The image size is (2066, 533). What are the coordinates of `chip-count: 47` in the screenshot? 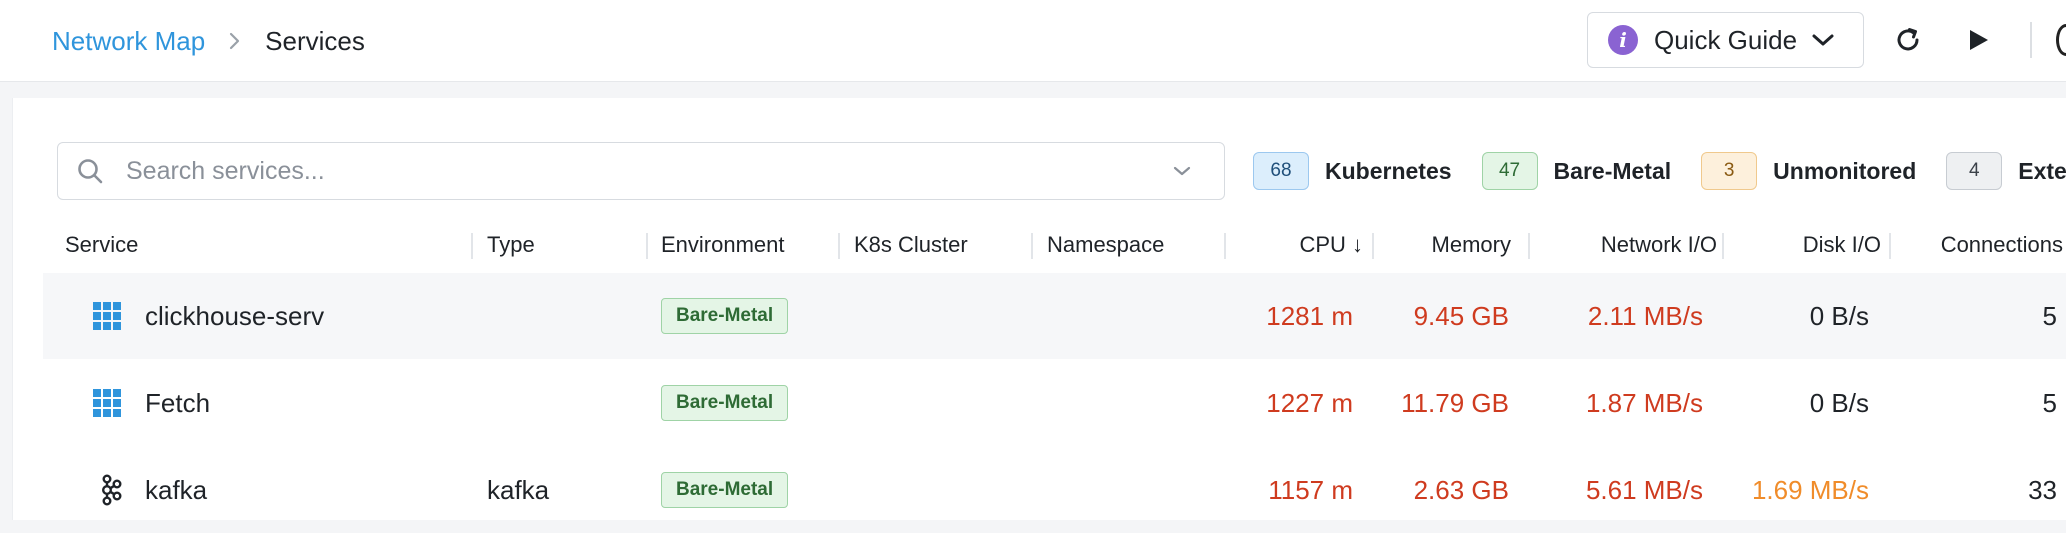 It's located at (1509, 171).